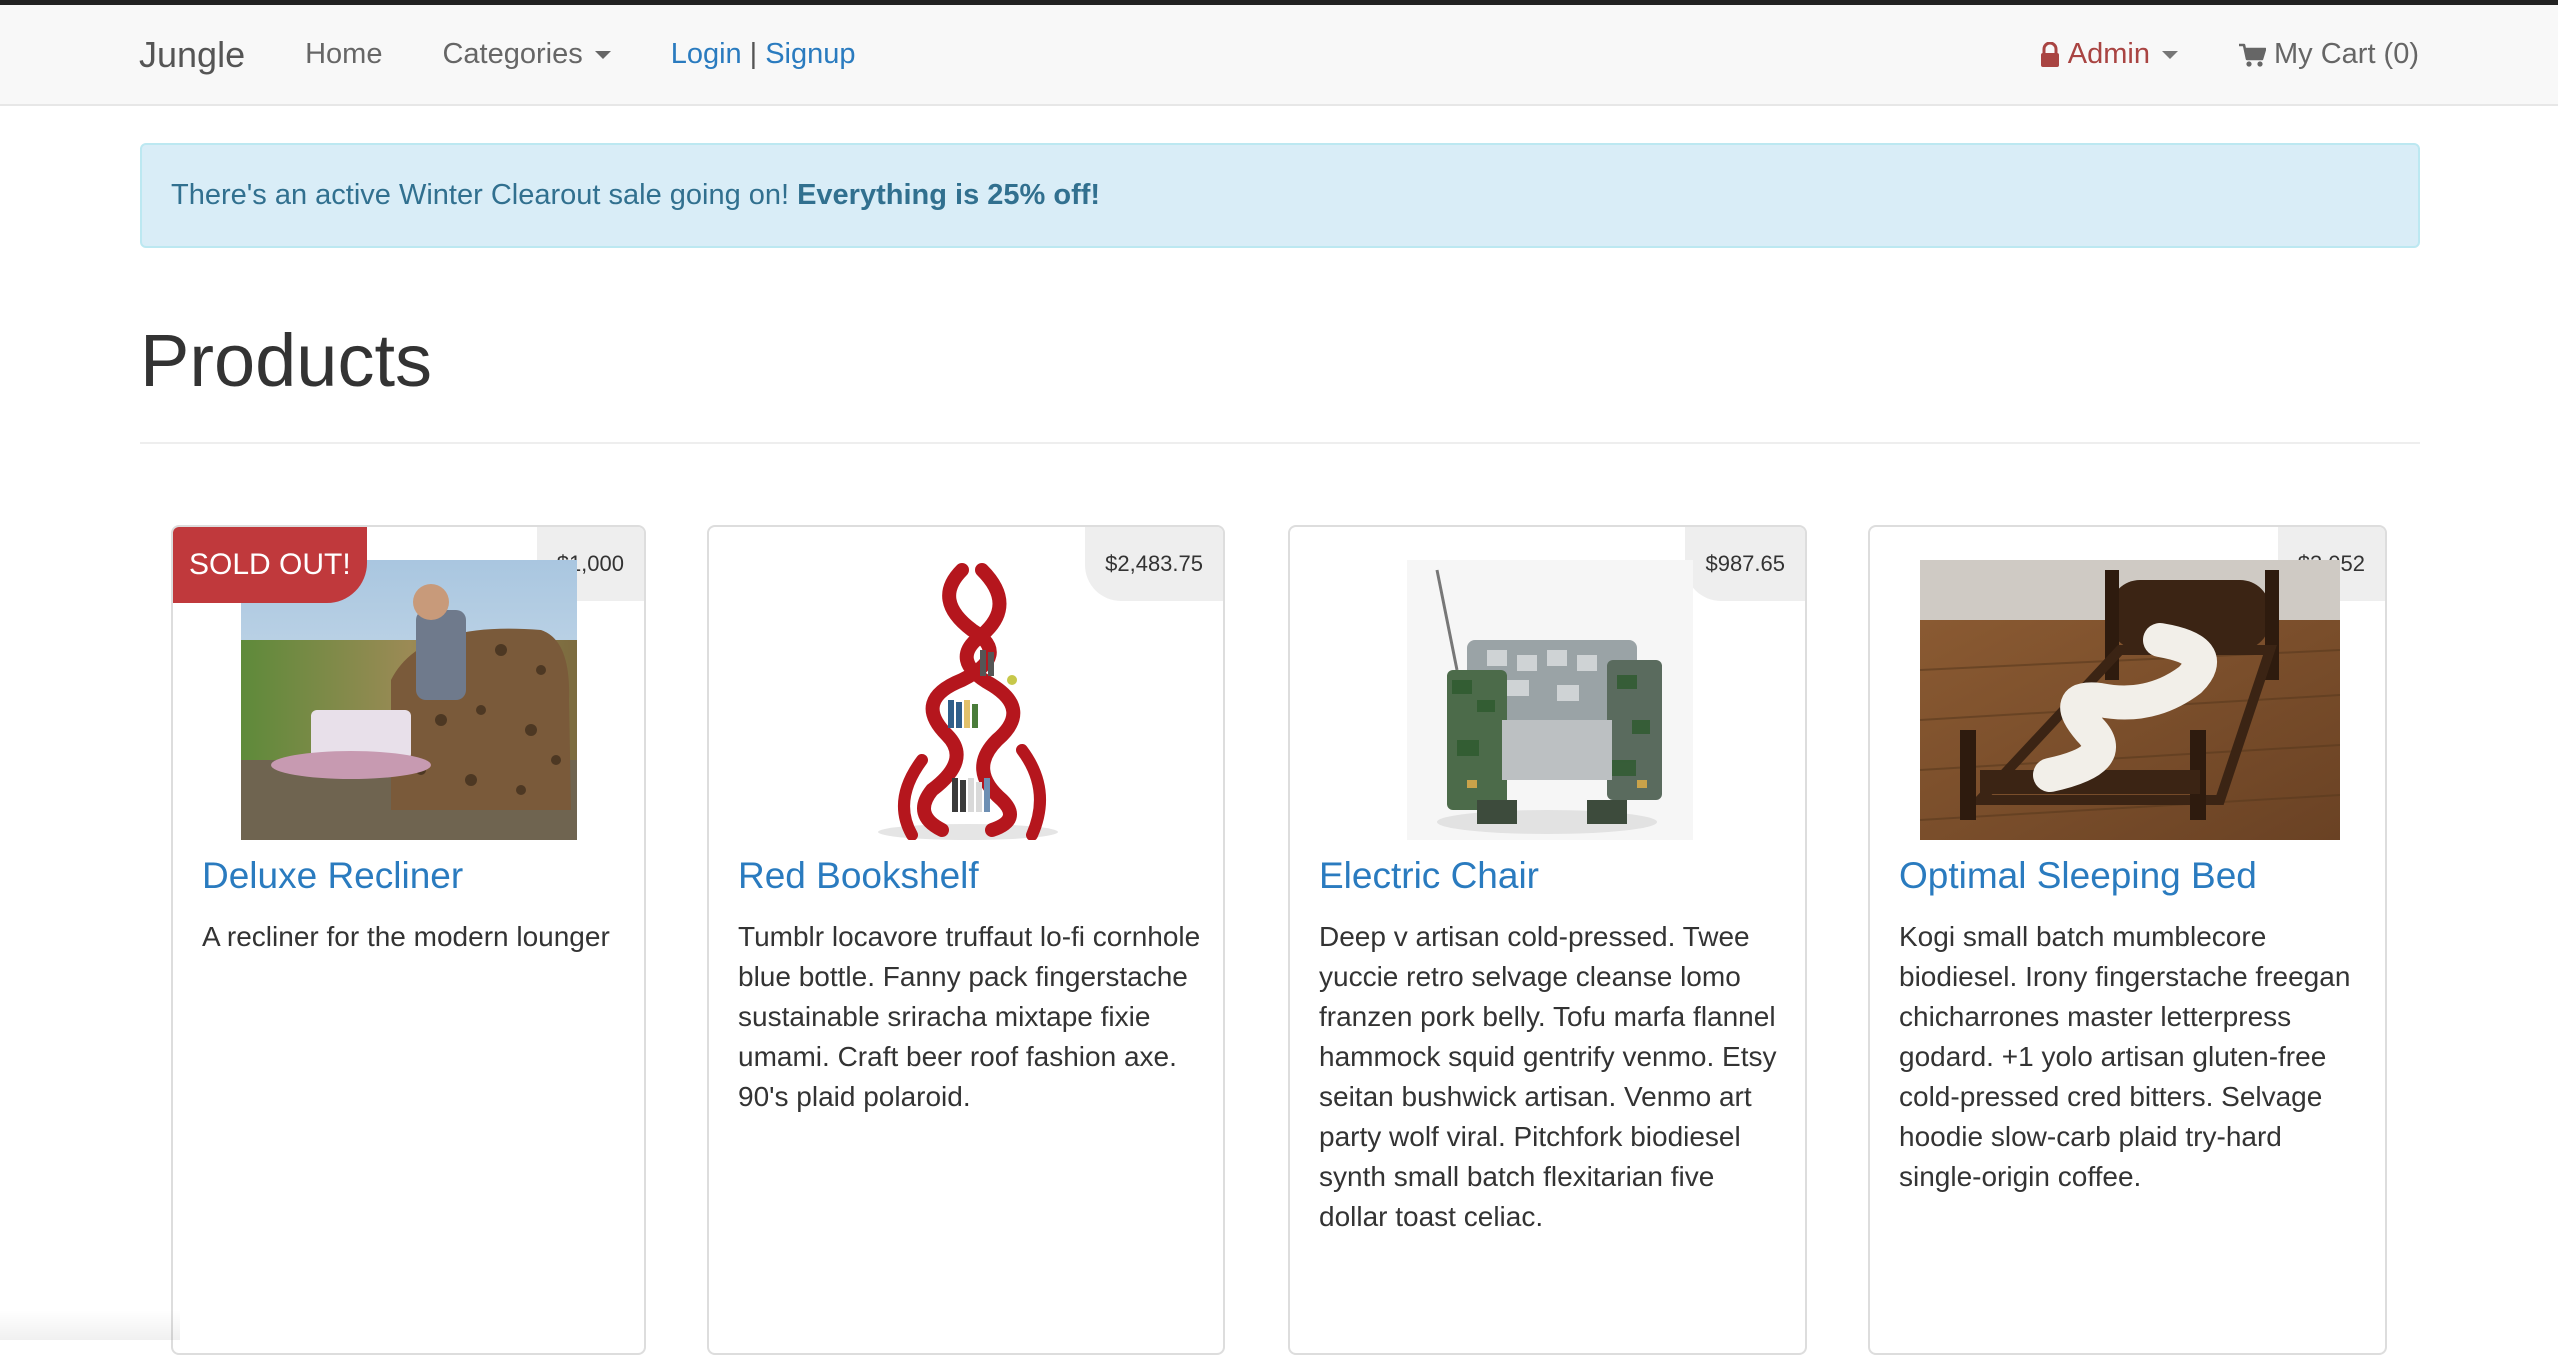  Describe the element at coordinates (90, 1325) in the screenshot. I see `bottom-edge-shadow` at that location.